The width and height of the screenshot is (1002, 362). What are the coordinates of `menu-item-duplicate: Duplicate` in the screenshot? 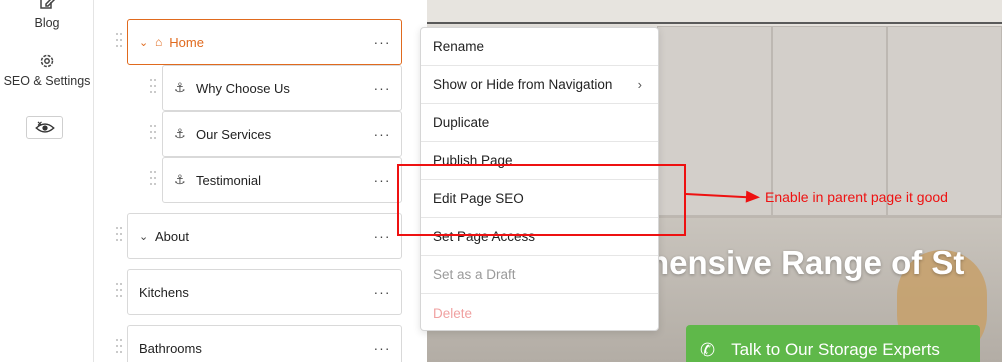 It's located at (539, 123).